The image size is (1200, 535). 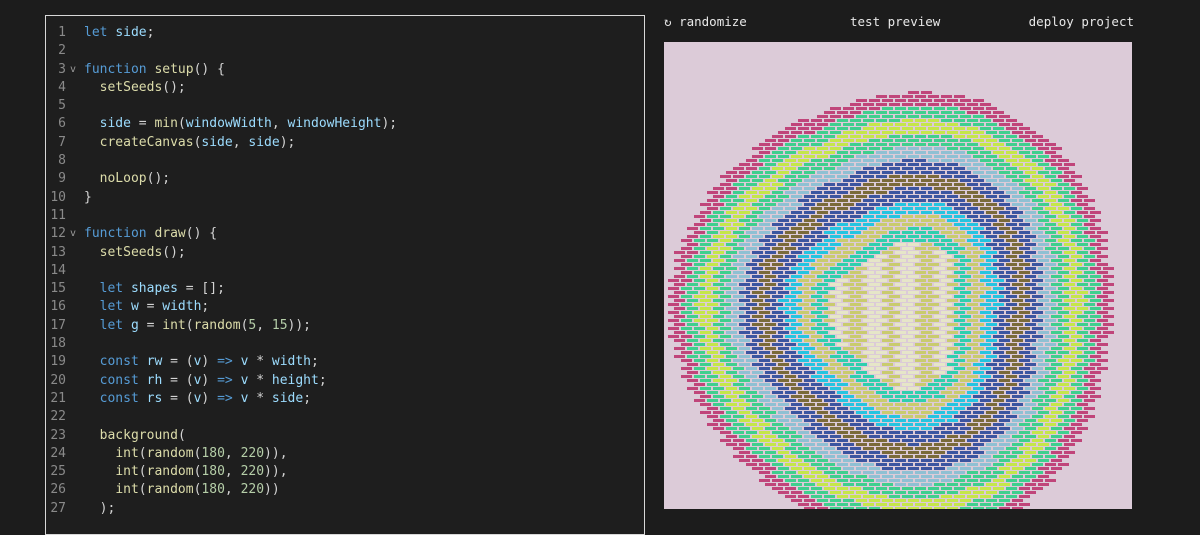 What do you see at coordinates (345, 307) in the screenshot?
I see `code-line: 16 let w = width;` at bounding box center [345, 307].